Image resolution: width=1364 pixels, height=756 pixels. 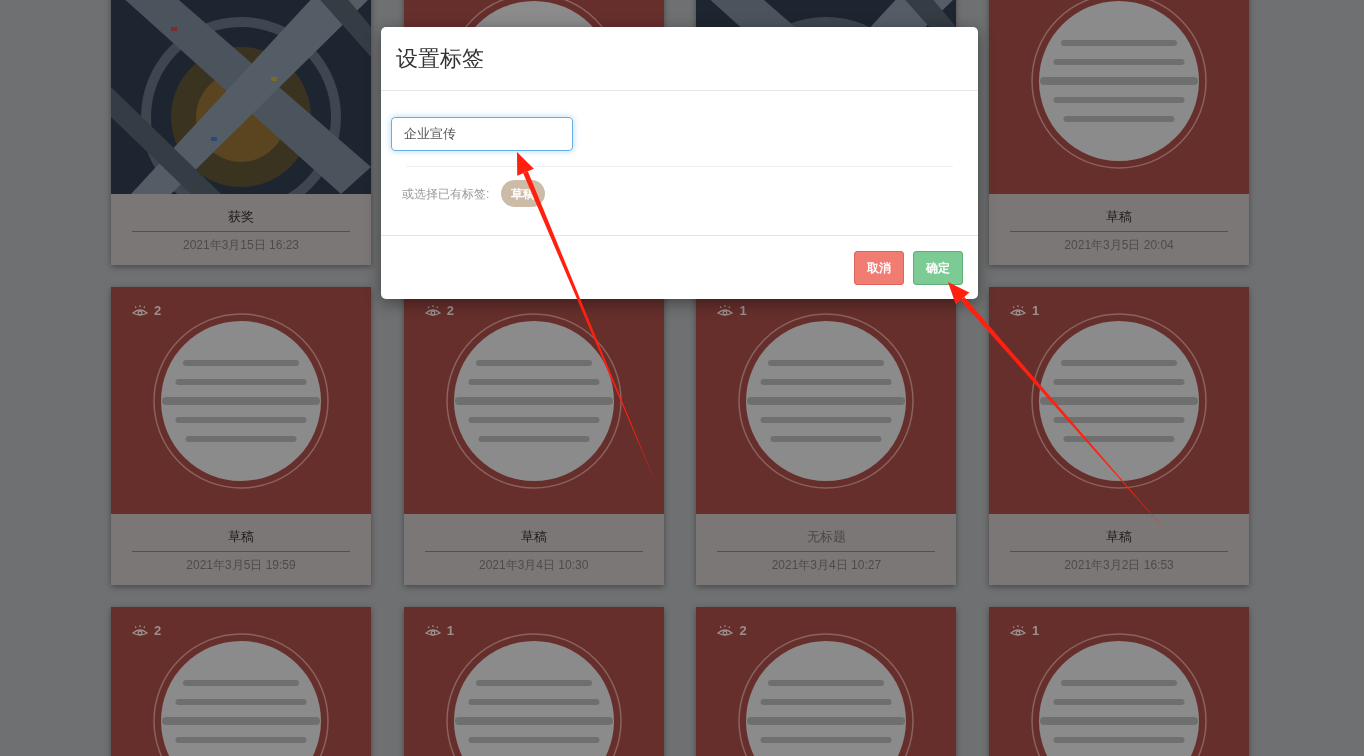 What do you see at coordinates (446, 194) in the screenshot?
I see `existing-tags-label: 或选择已有标签:` at bounding box center [446, 194].